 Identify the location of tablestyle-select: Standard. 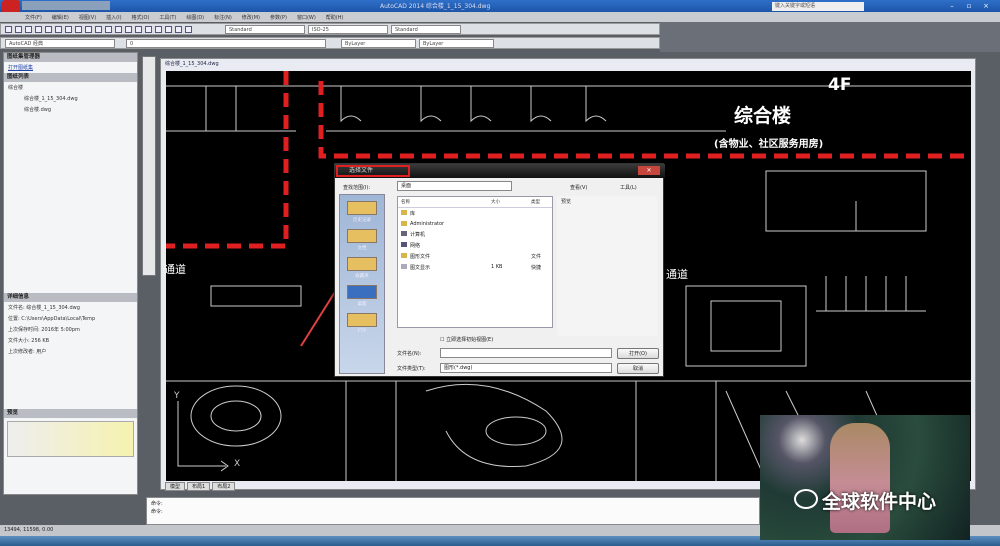
(426, 29).